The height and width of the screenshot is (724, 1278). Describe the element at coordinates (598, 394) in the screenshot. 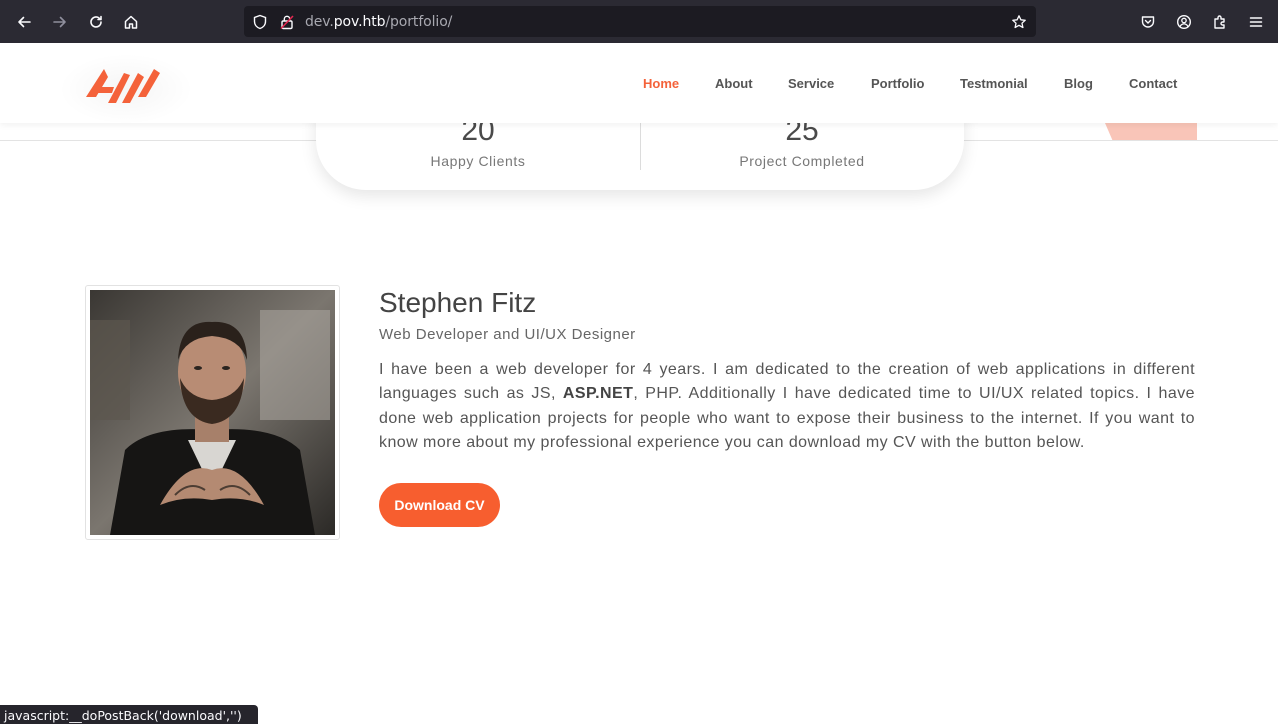

I see `bio-highlight: ASP.NET` at that location.